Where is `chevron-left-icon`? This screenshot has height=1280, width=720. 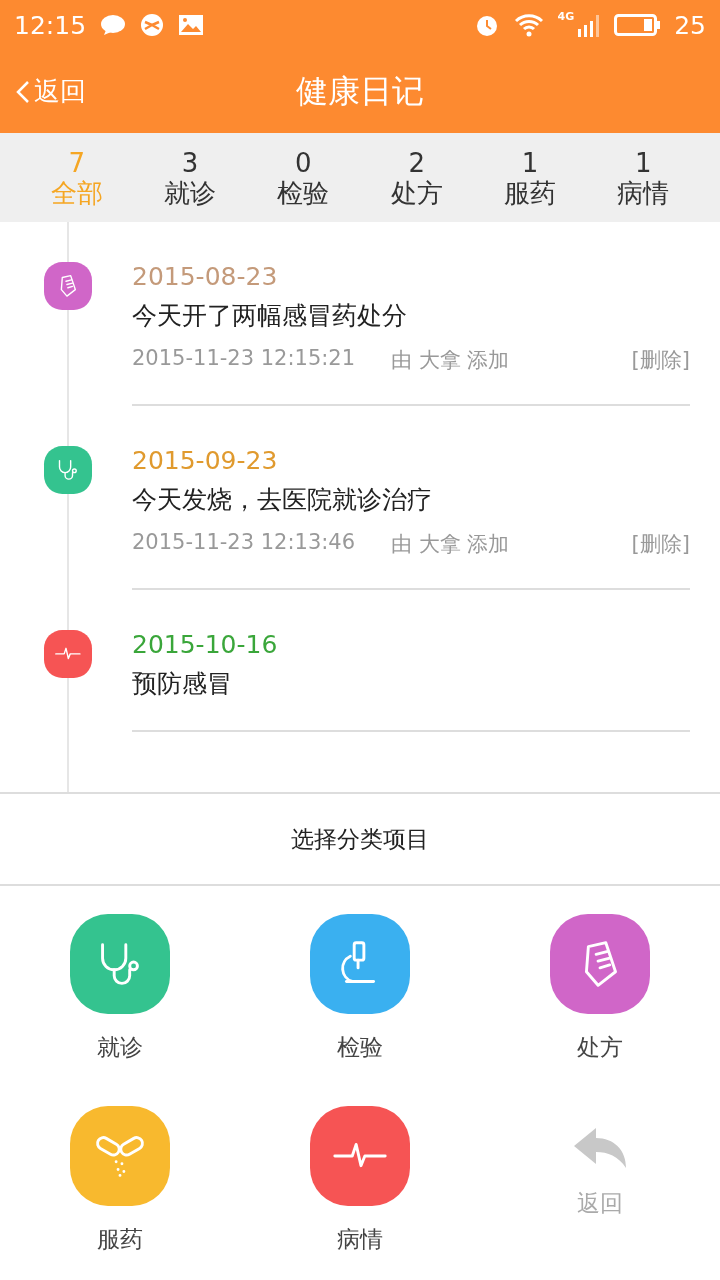
chevron-left-icon is located at coordinates (23, 91).